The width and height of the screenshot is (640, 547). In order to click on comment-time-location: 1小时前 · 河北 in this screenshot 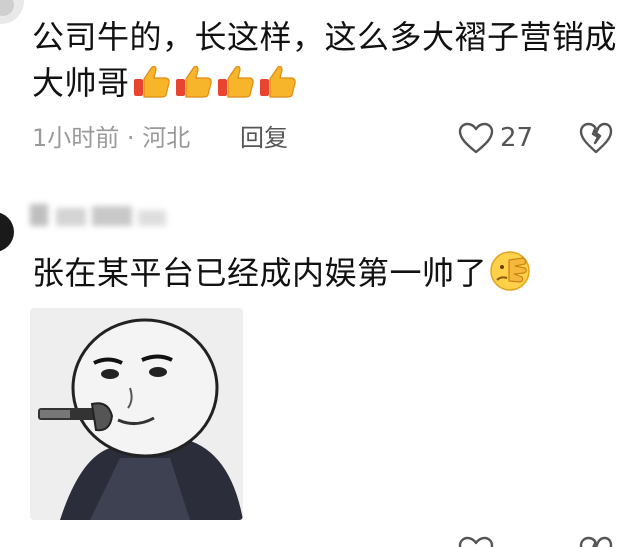, I will do `click(111, 138)`.